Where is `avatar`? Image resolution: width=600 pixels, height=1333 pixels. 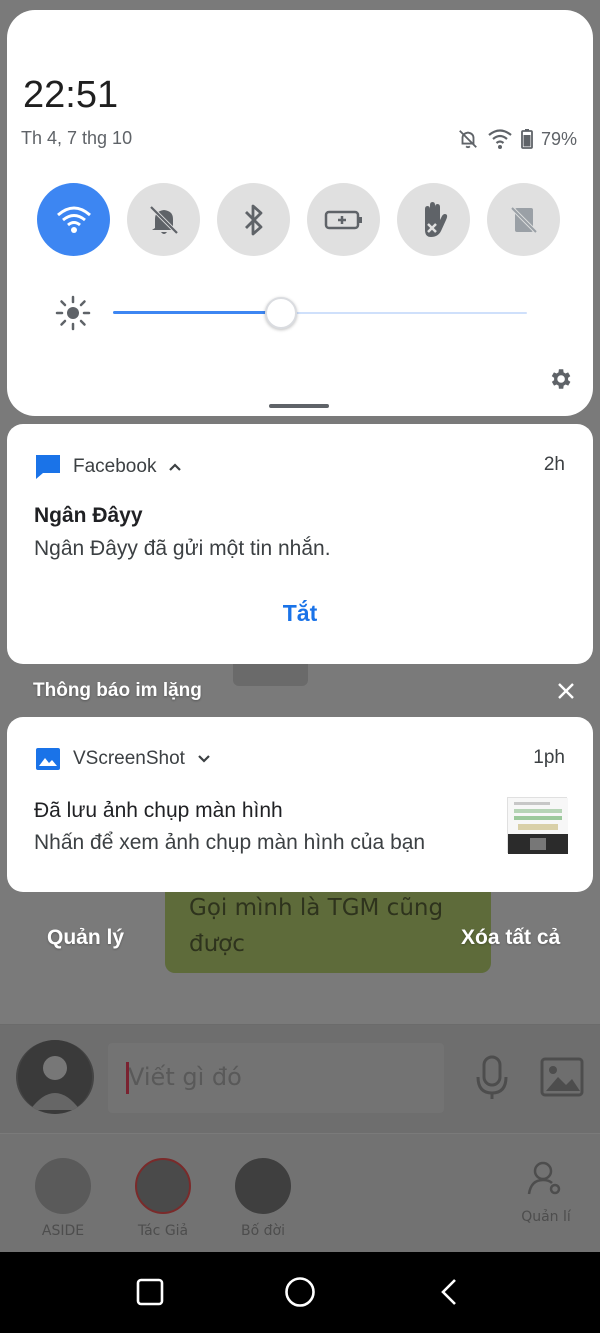
avatar is located at coordinates (55, 1077).